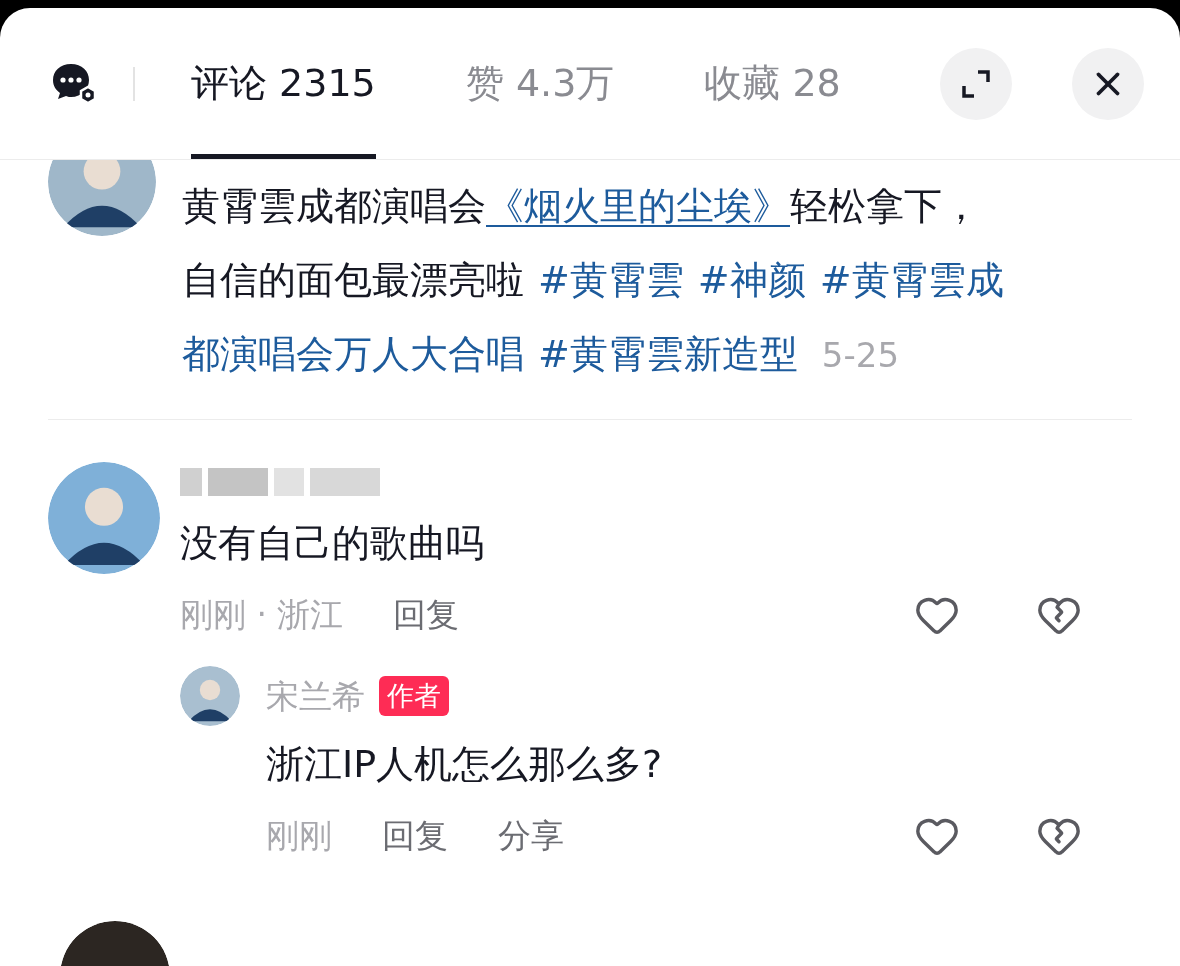 Image resolution: width=1180 pixels, height=966 pixels. Describe the element at coordinates (426, 615) in the screenshot. I see `comment-action: 回复` at that location.